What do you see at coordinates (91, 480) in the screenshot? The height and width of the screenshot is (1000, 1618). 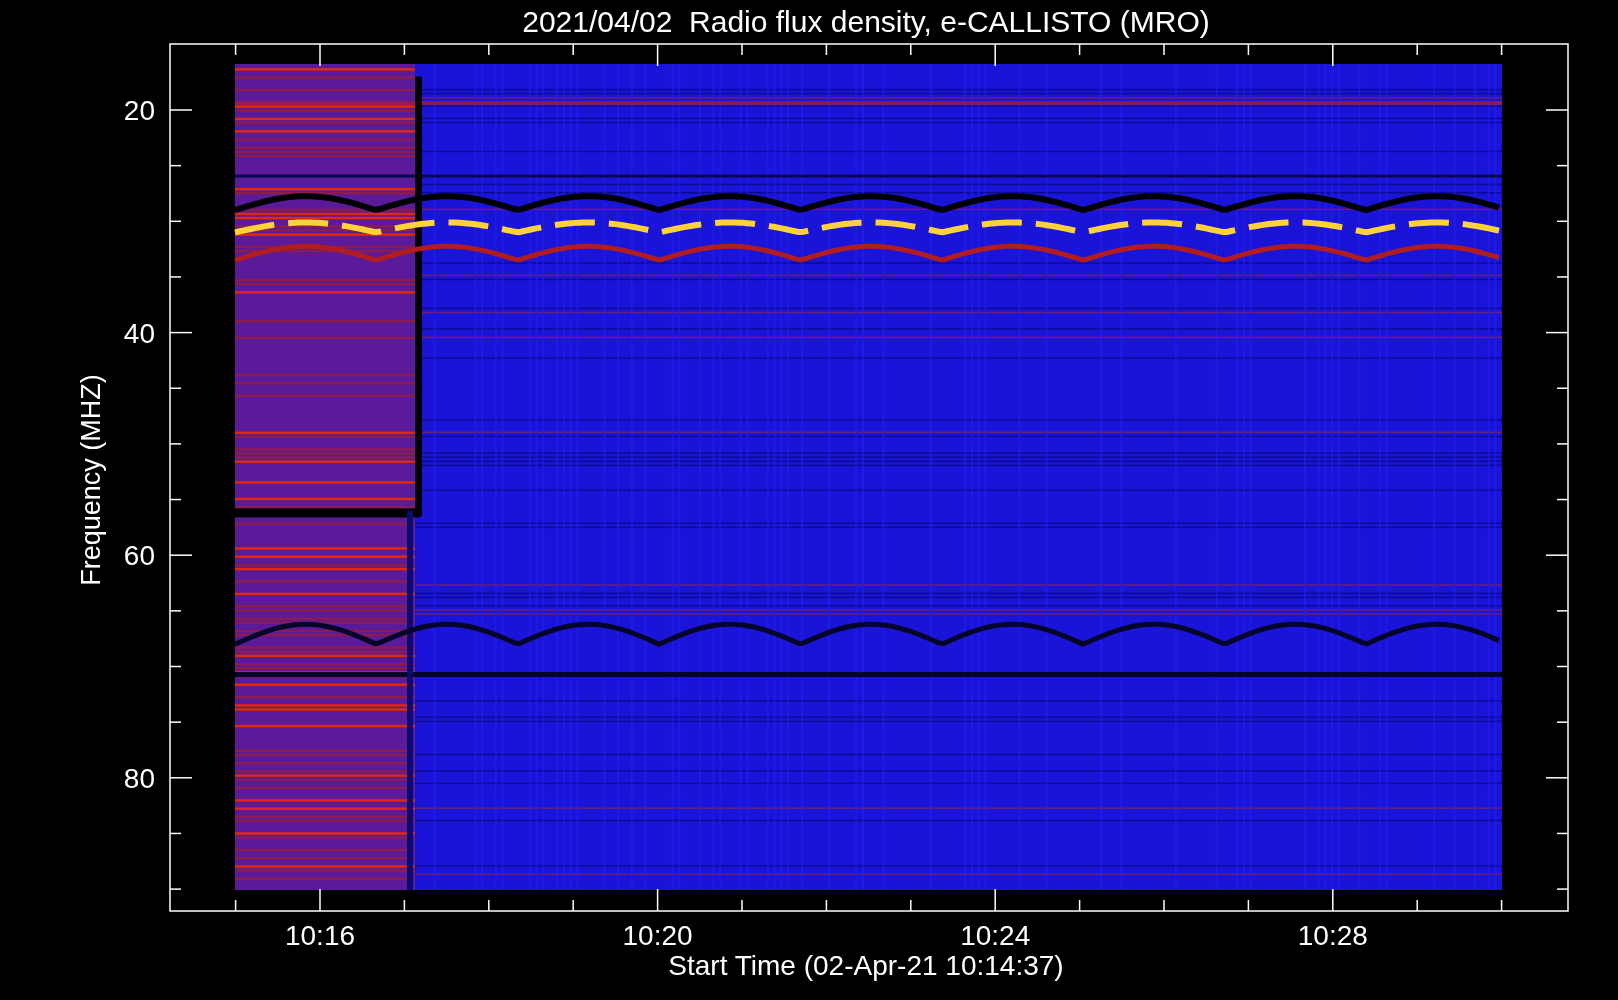 I see `y-axis-label: Frequency (MHZ)` at bounding box center [91, 480].